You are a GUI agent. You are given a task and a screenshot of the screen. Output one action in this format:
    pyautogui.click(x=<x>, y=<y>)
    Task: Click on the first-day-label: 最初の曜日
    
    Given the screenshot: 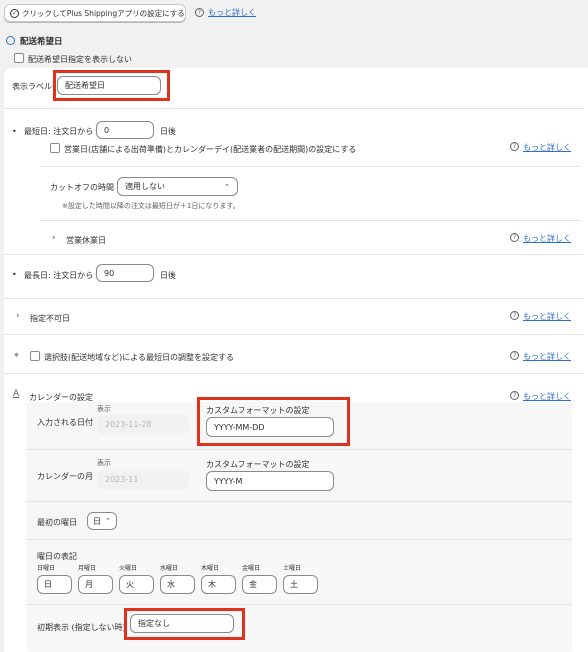 What is the action you would take?
    pyautogui.click(x=57, y=522)
    